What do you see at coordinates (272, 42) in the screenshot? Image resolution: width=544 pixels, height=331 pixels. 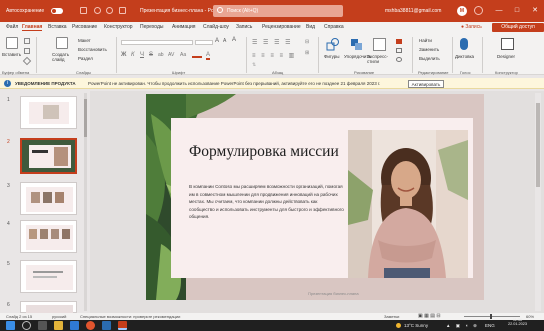 I see `list-icons: ☰ ☰ ☰ ☰` at bounding box center [272, 42].